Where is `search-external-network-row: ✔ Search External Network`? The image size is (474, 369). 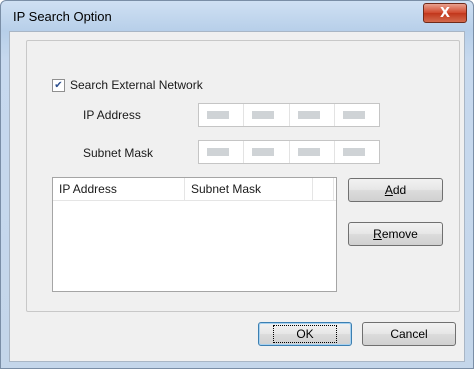 search-external-network-row: ✔ Search External Network is located at coordinates (127, 85).